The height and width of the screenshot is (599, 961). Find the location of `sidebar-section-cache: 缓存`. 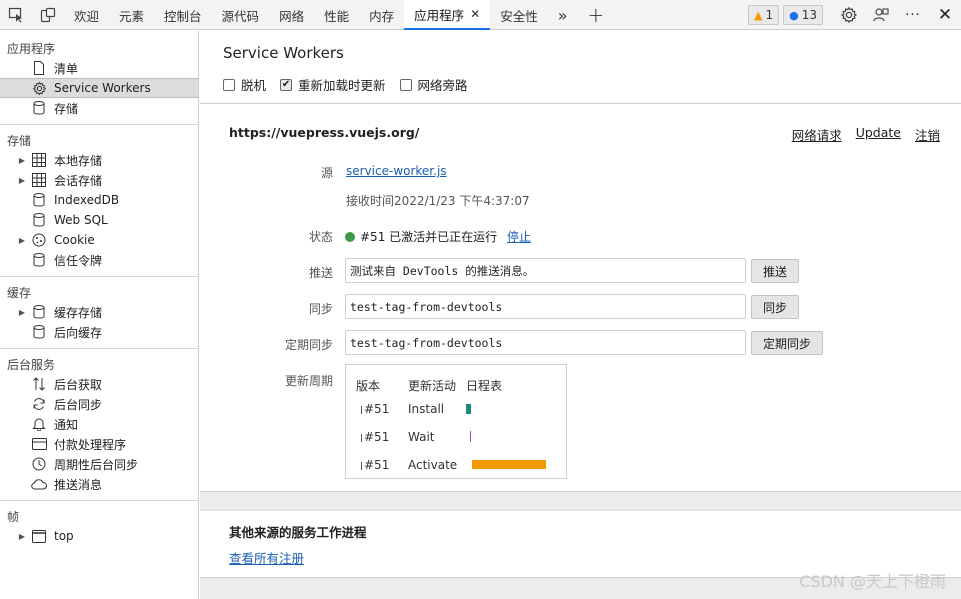

sidebar-section-cache: 缓存 is located at coordinates (19, 292).